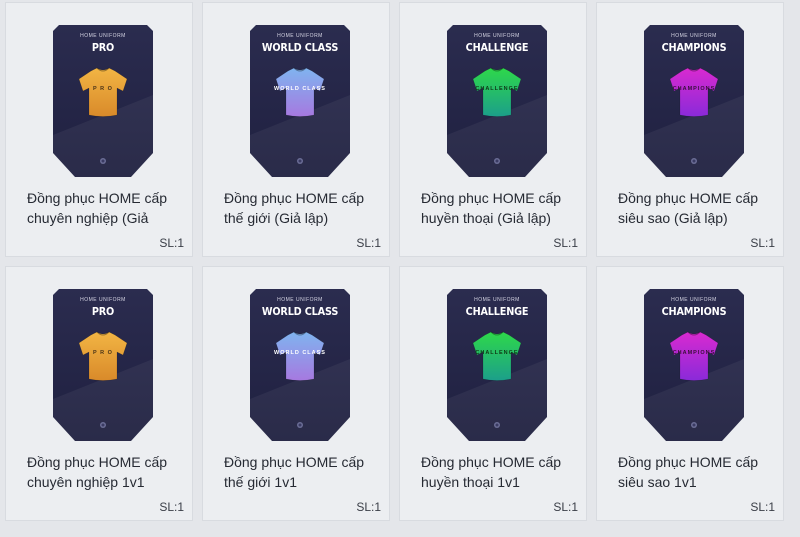 This screenshot has height=537, width=800. Describe the element at coordinates (491, 472) in the screenshot. I see `item-title: Đồng phục HOME cấp huyền thoại 1v1` at that location.